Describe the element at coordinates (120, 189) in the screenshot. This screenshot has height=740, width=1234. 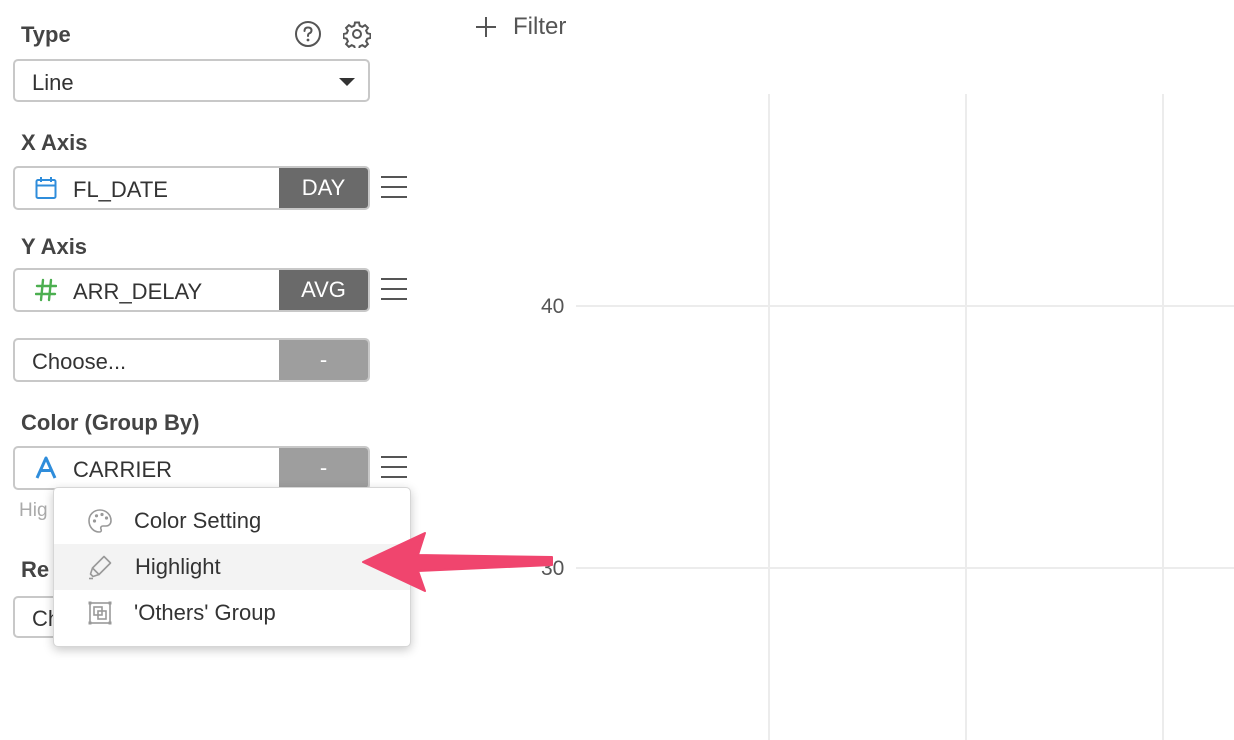
I see `x-axis-field-name: FL_DATE` at that location.